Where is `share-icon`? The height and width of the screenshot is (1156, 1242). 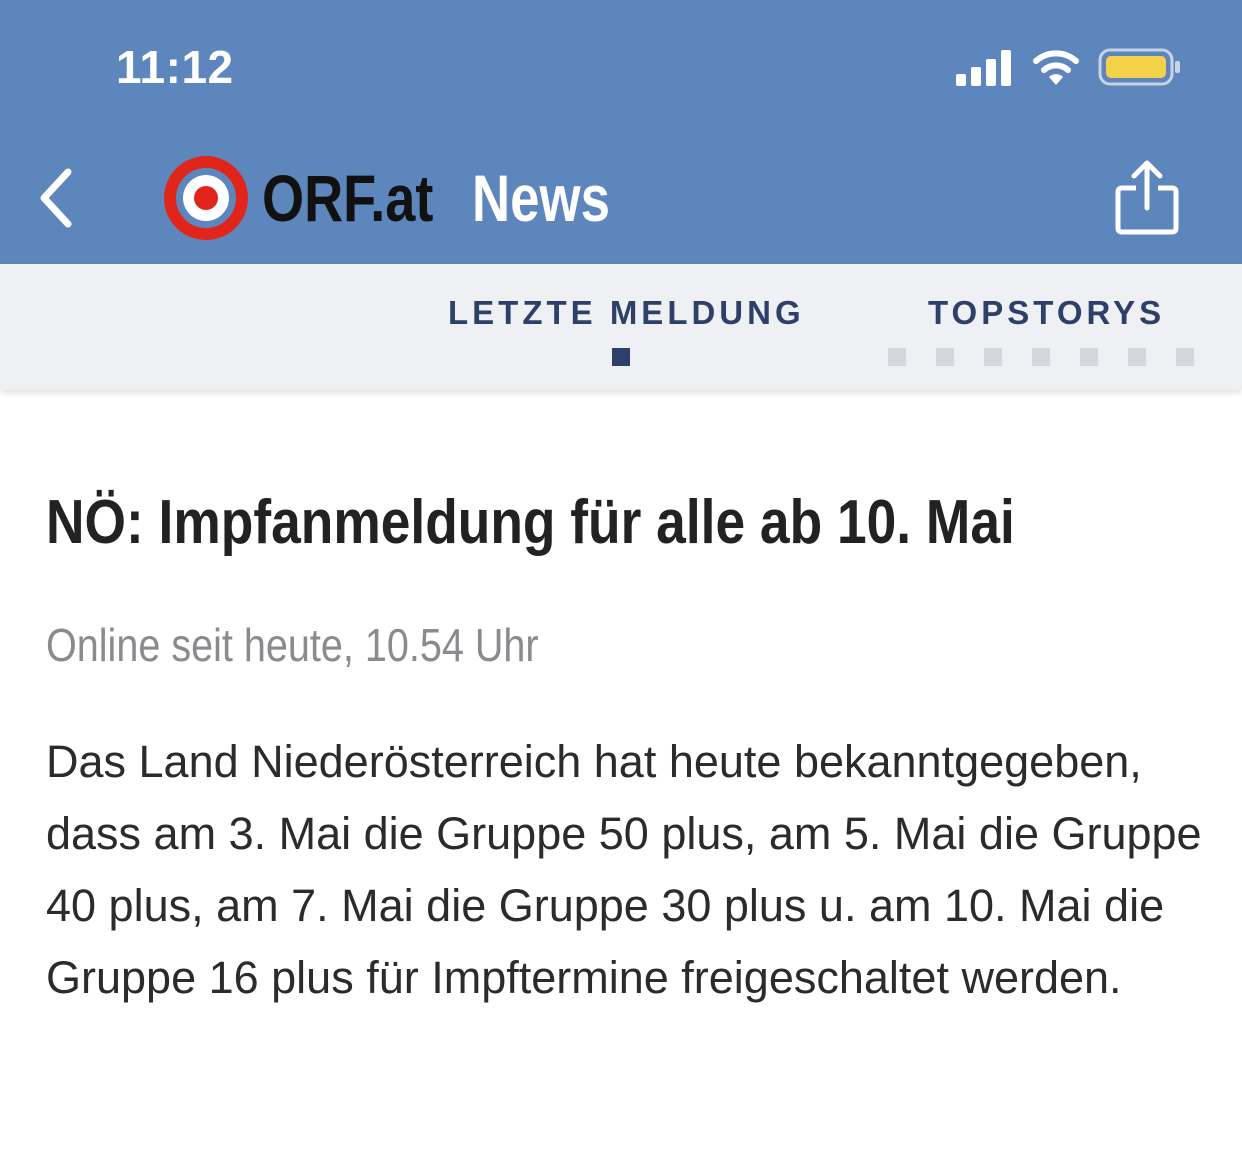
share-icon is located at coordinates (1147, 197).